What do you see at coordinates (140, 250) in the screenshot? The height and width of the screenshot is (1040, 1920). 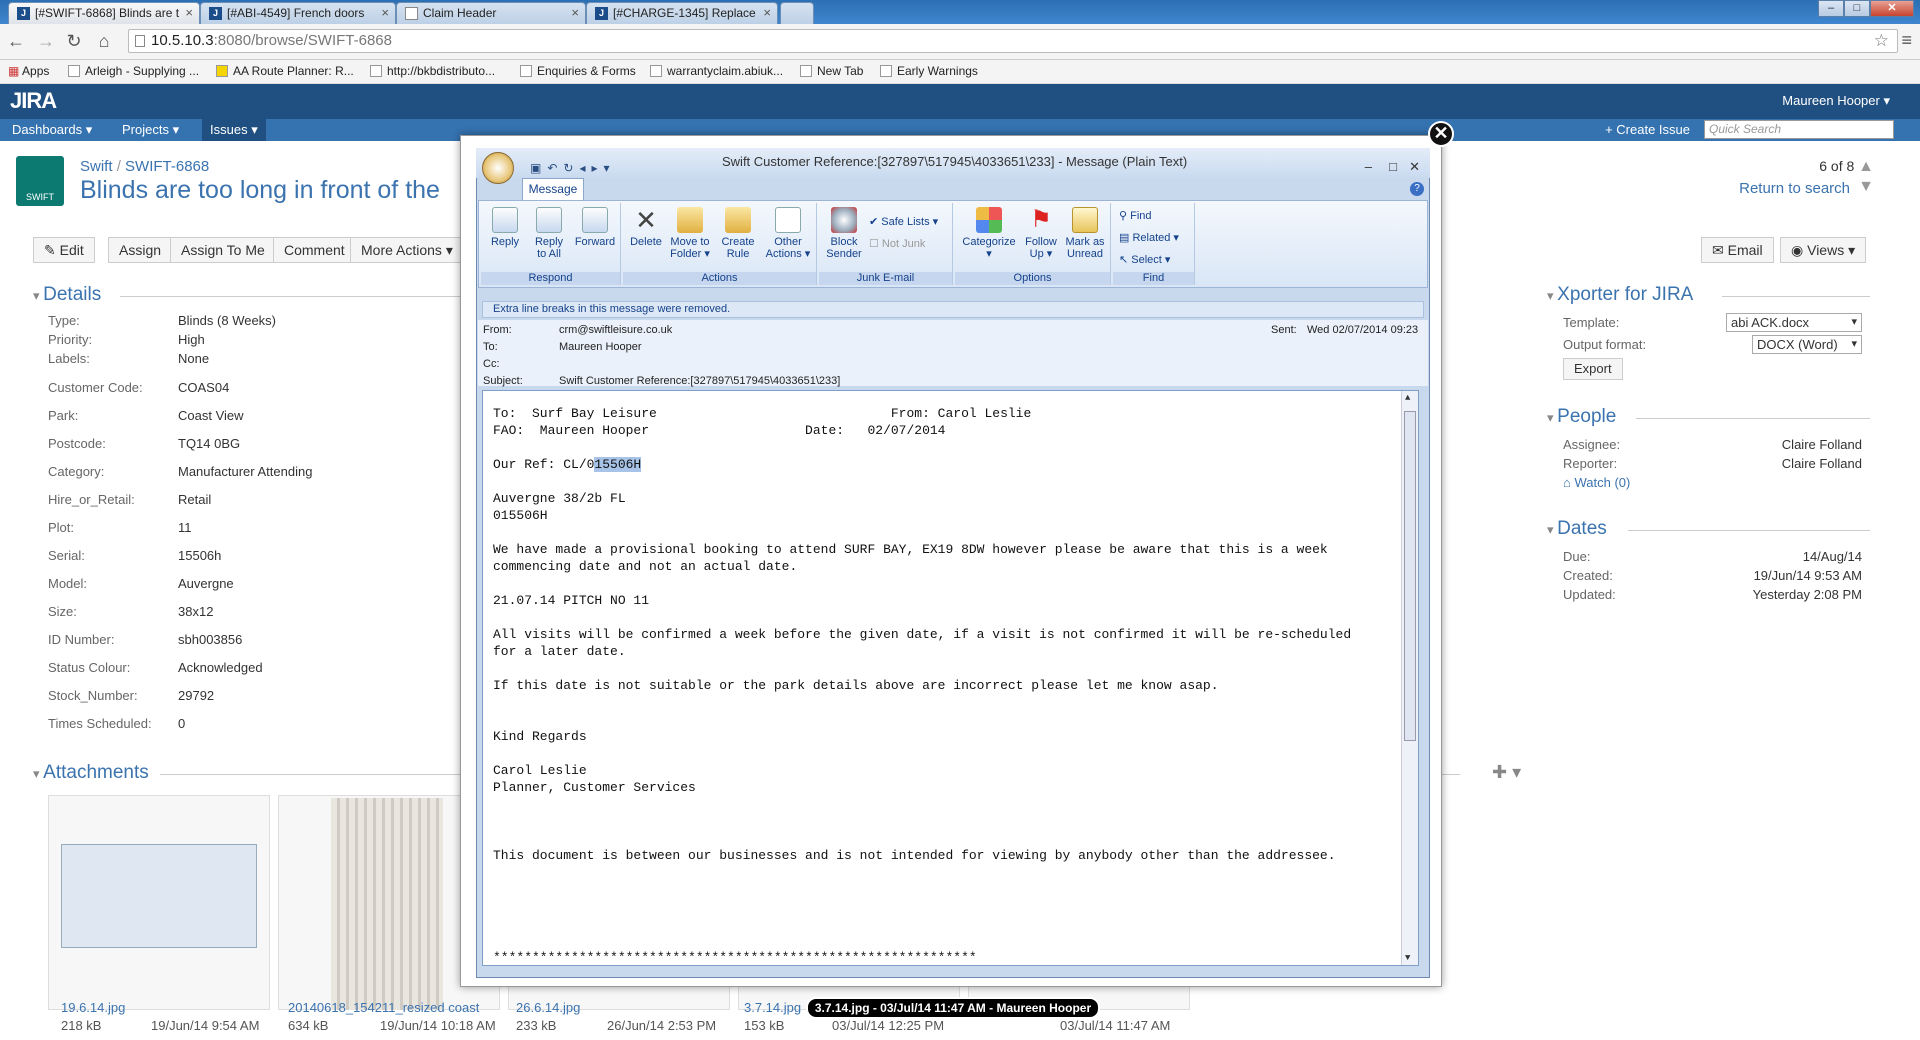 I see `assign-button: Assign` at bounding box center [140, 250].